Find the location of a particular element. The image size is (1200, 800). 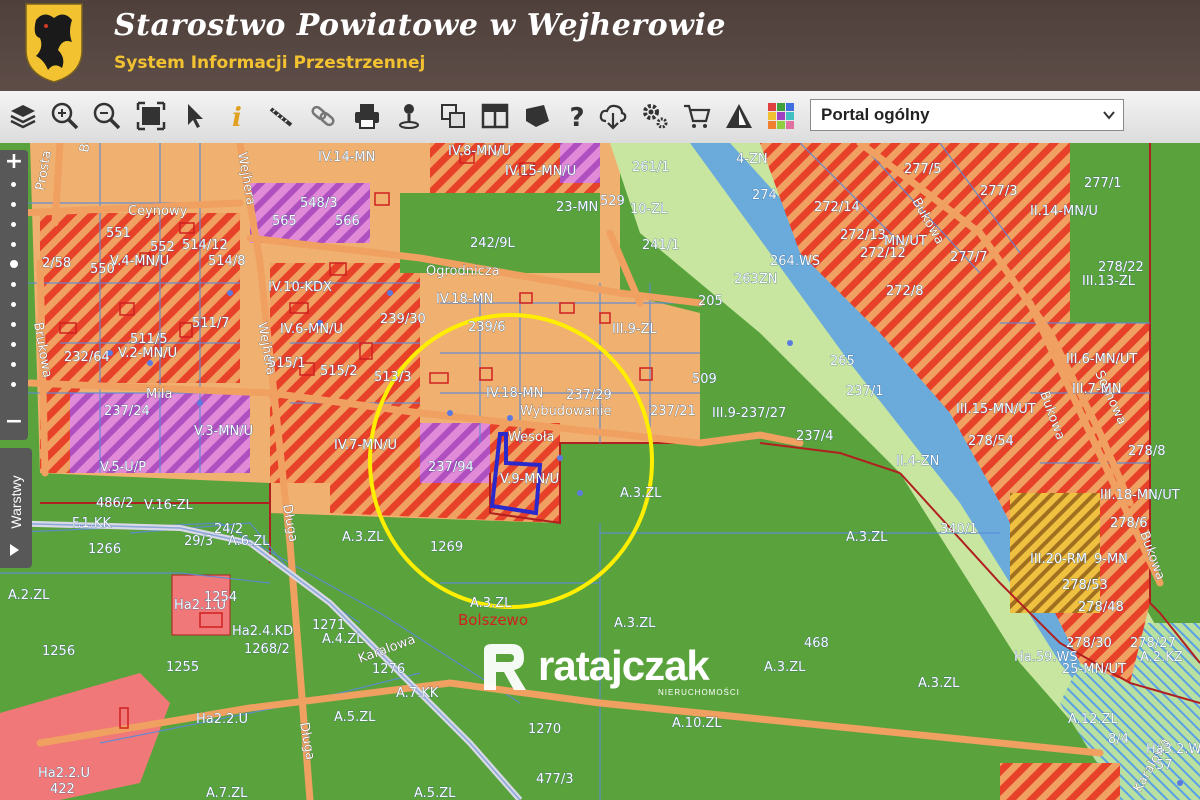

cart-icon is located at coordinates (697, 116).